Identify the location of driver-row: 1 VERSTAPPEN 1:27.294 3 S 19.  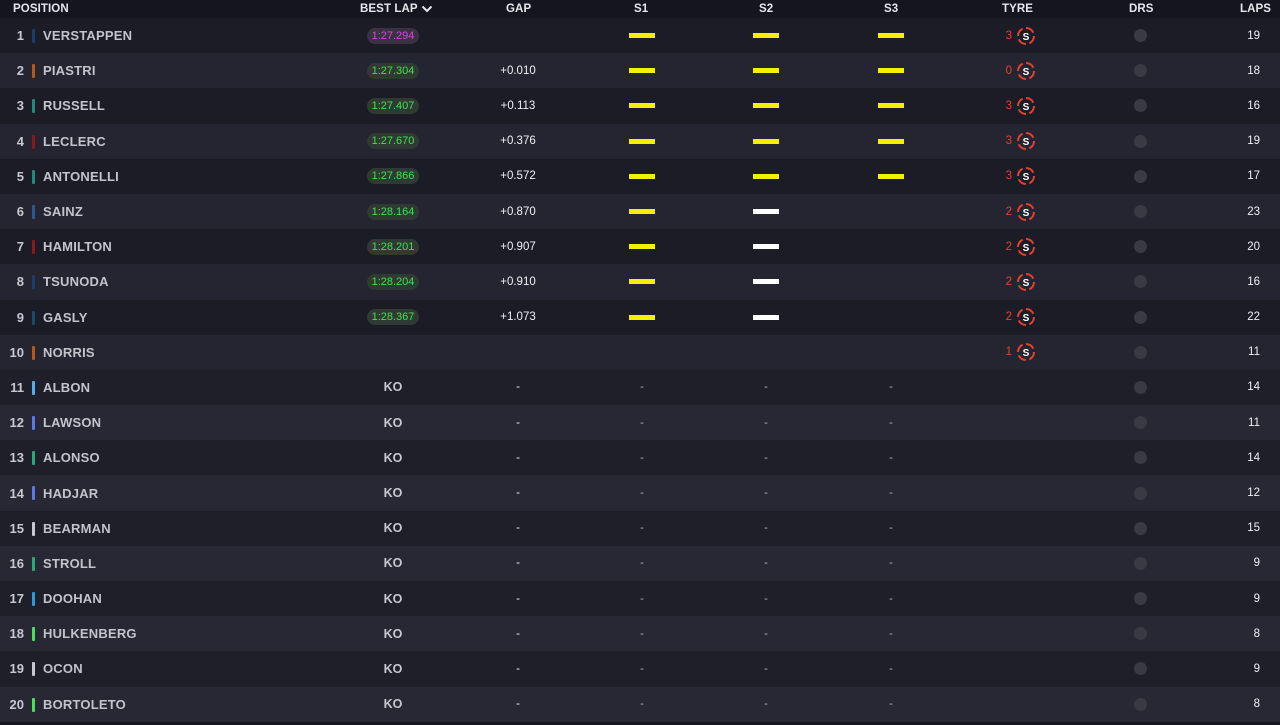
(640, 36).